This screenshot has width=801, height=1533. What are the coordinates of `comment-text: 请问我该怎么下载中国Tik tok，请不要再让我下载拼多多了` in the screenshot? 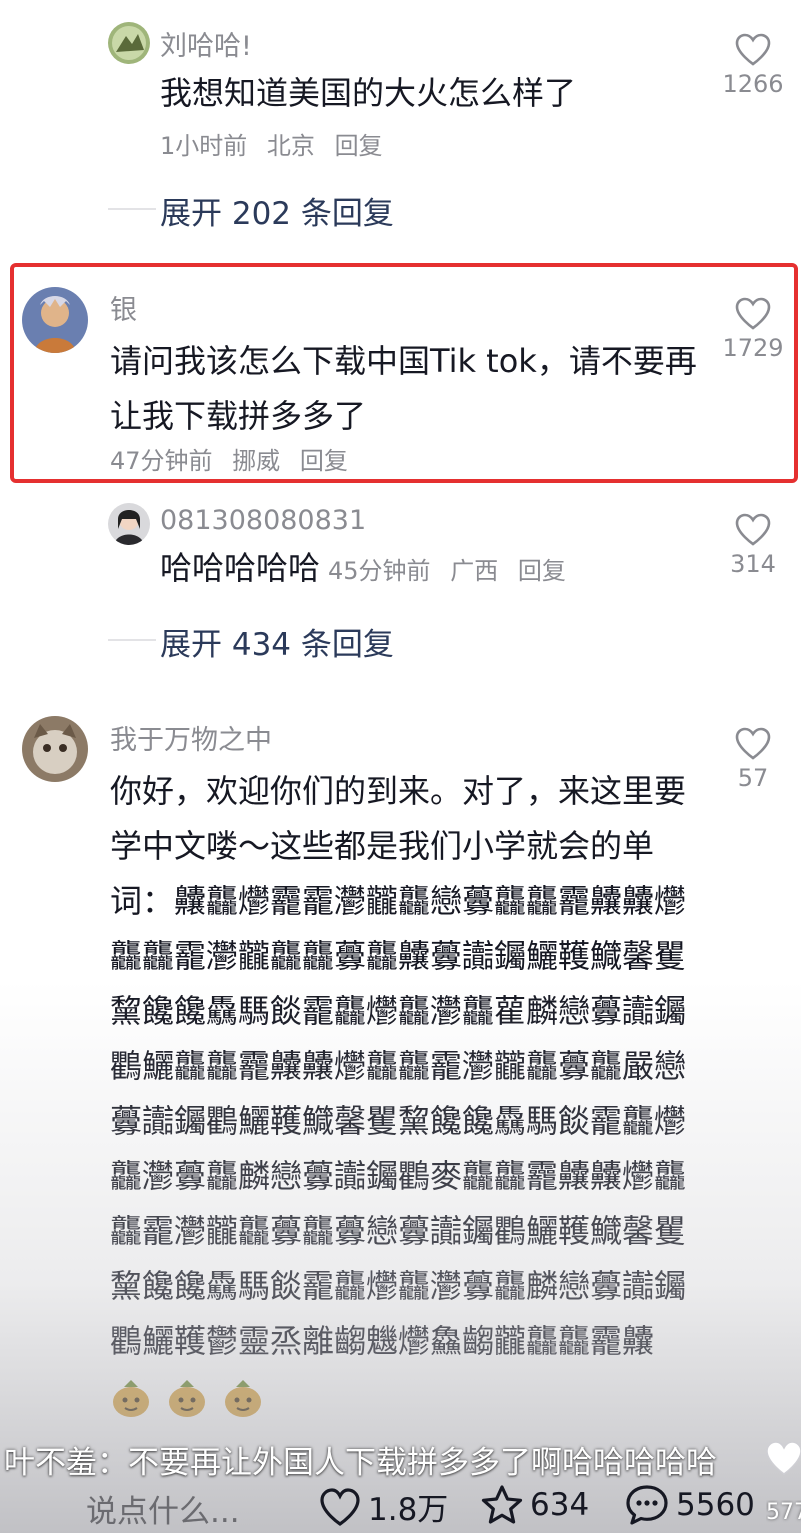 It's located at (403, 388).